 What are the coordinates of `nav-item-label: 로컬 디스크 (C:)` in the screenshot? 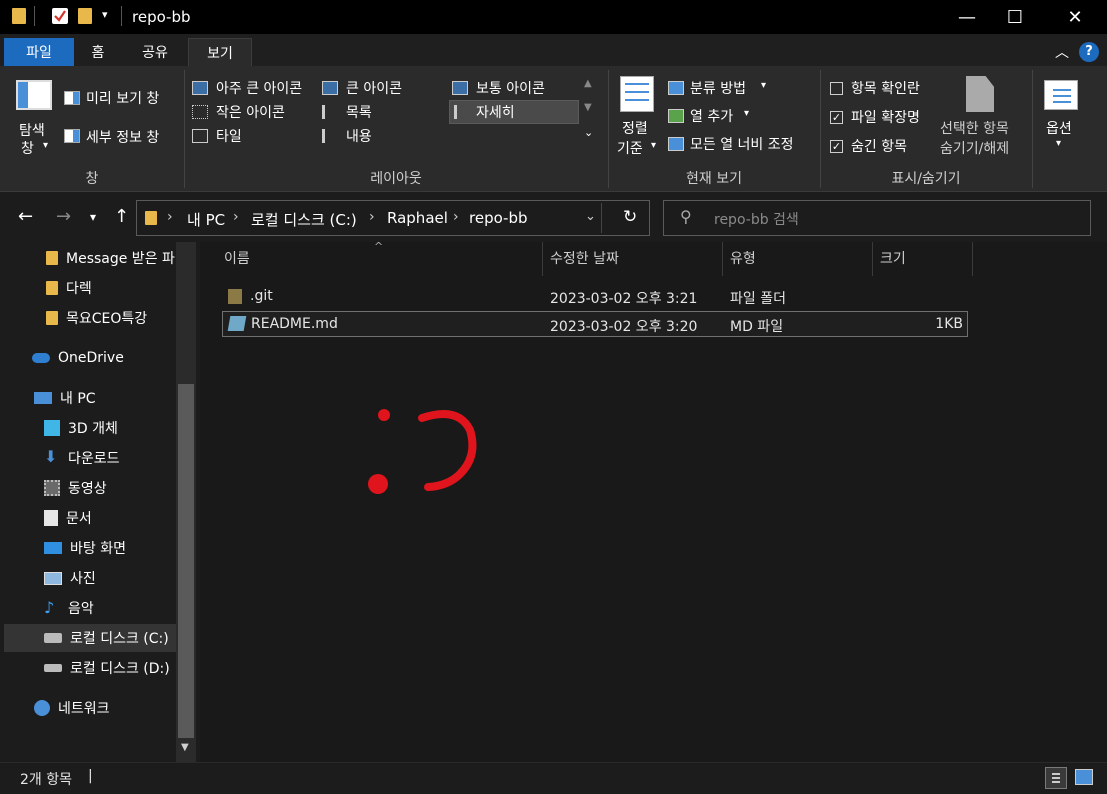 It's located at (119, 639).